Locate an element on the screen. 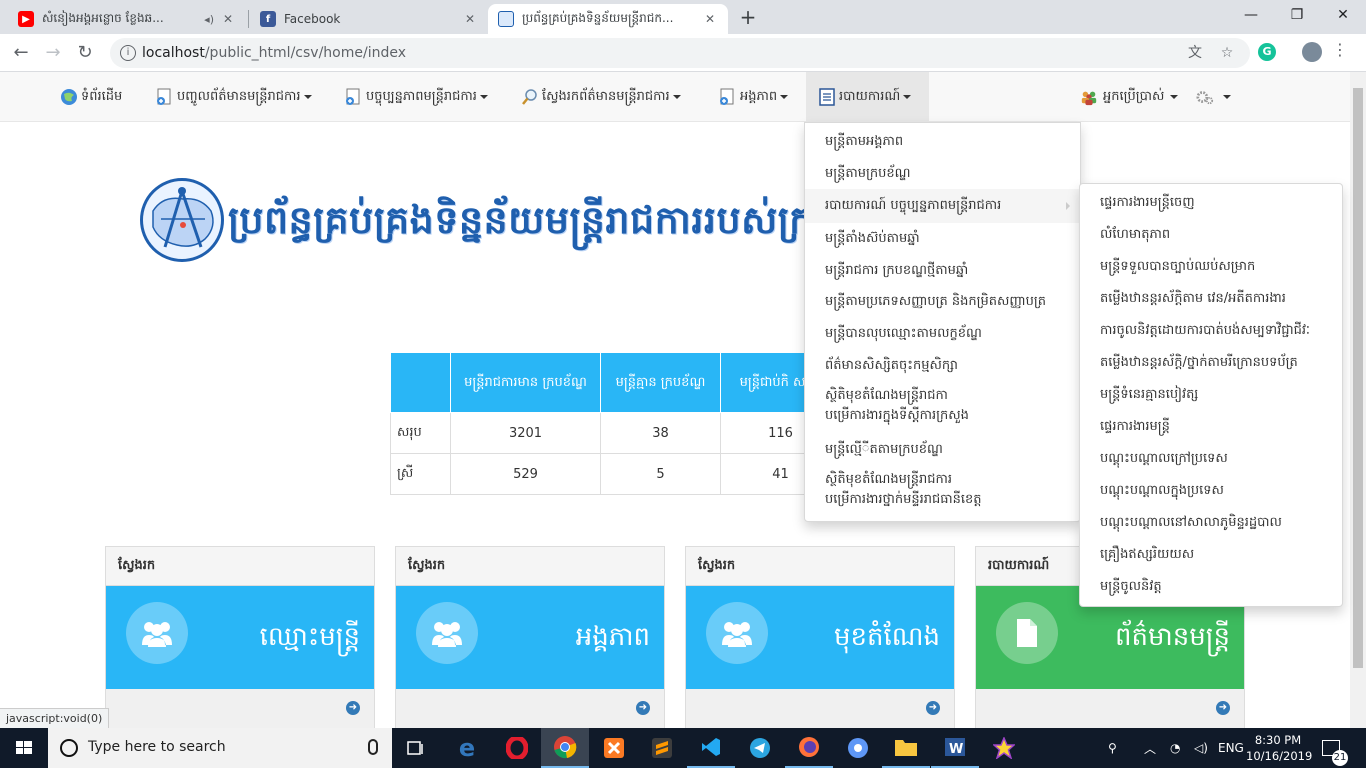 The height and width of the screenshot is (768, 1366). minimize-icon: — is located at coordinates (1251, 15).